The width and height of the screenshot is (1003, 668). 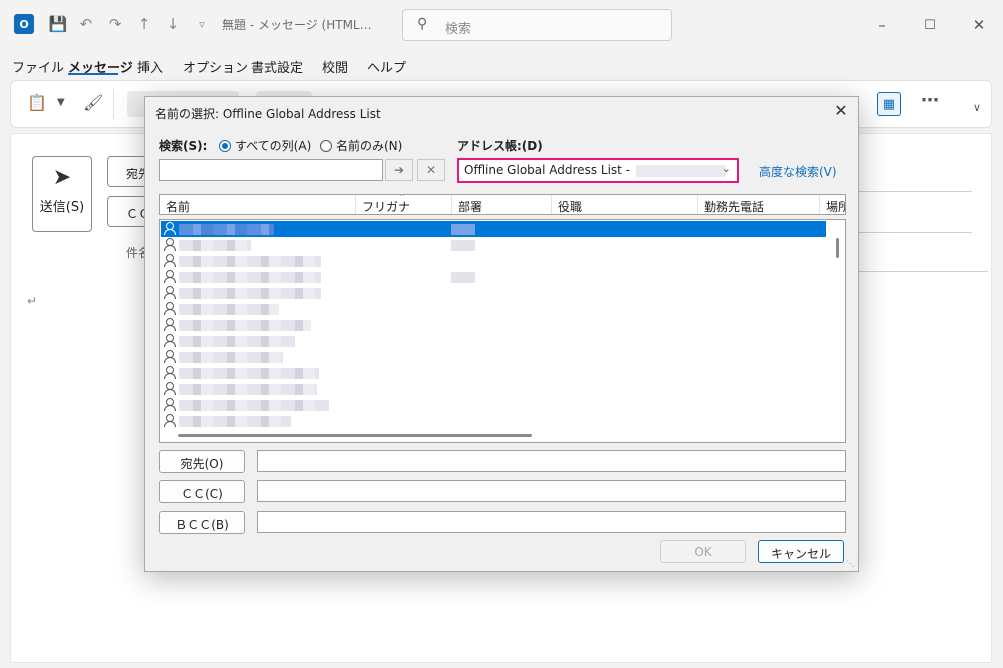 What do you see at coordinates (355, 435) in the screenshot?
I see `horizontal-scrollbar` at bounding box center [355, 435].